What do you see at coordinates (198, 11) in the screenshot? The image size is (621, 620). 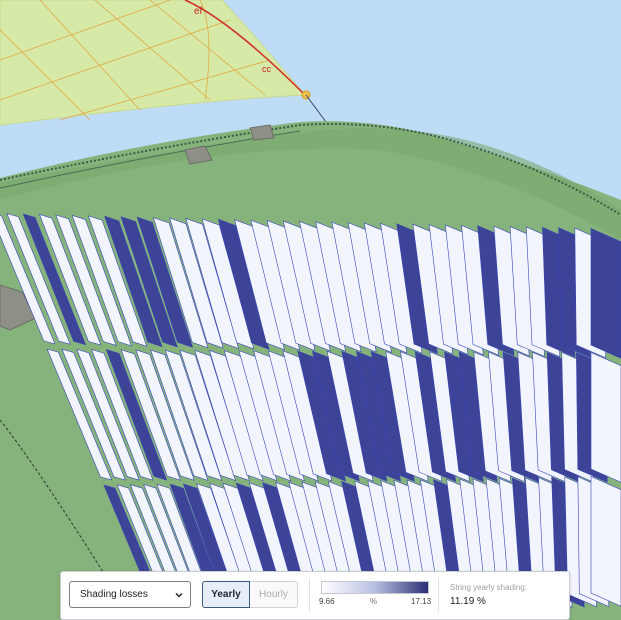 I see `compass-label-ef: ef` at bounding box center [198, 11].